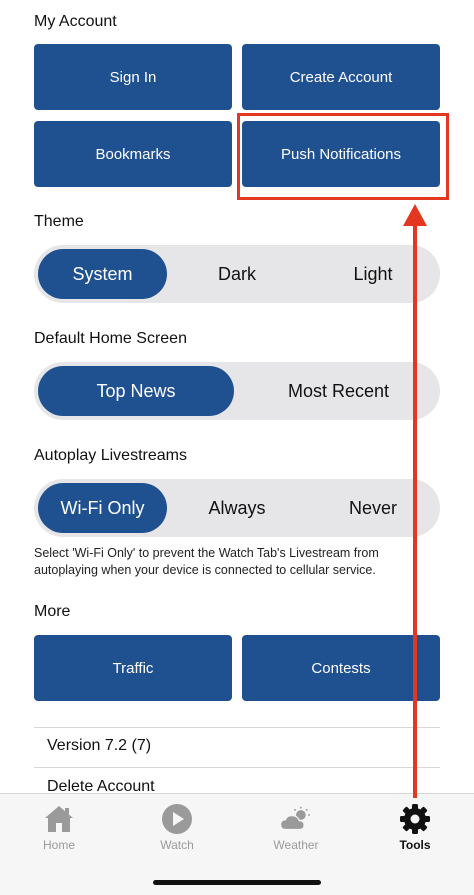 This screenshot has width=474, height=895. Describe the element at coordinates (59, 221) in the screenshot. I see `theme-title: Theme` at that location.